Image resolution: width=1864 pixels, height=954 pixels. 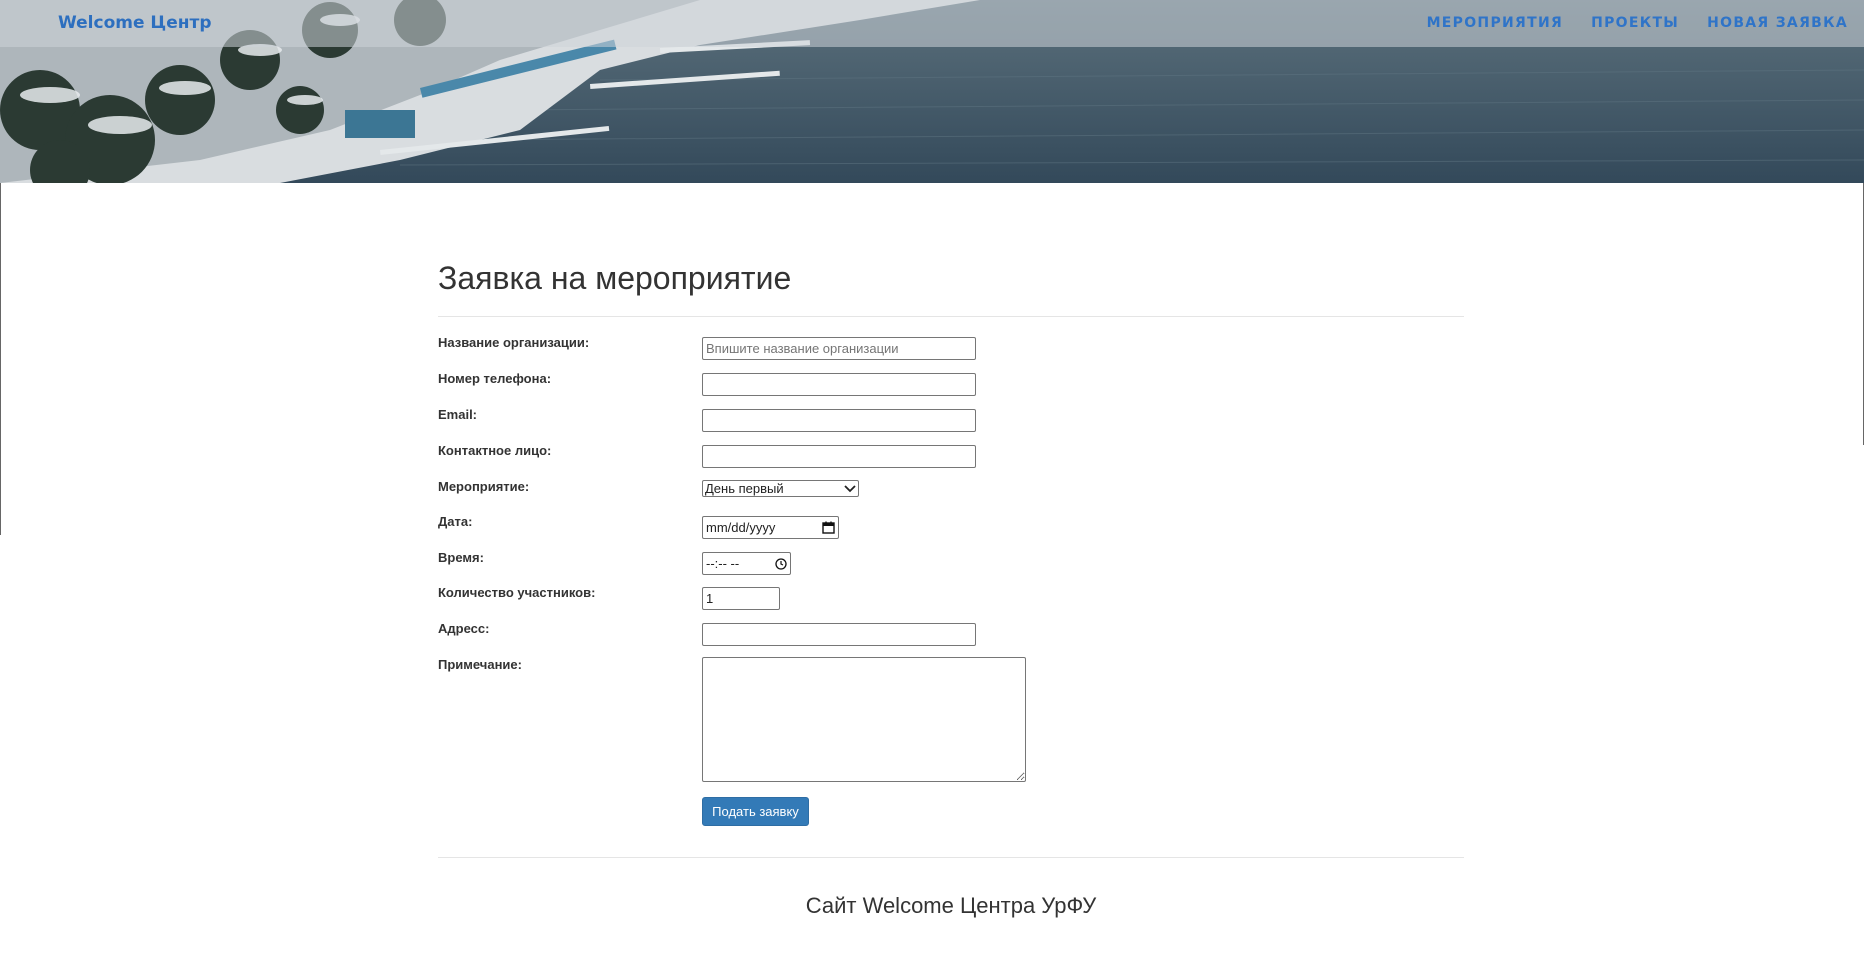 I want to click on form-row-event: Мероприятие: День первый, so click(x=951, y=492).